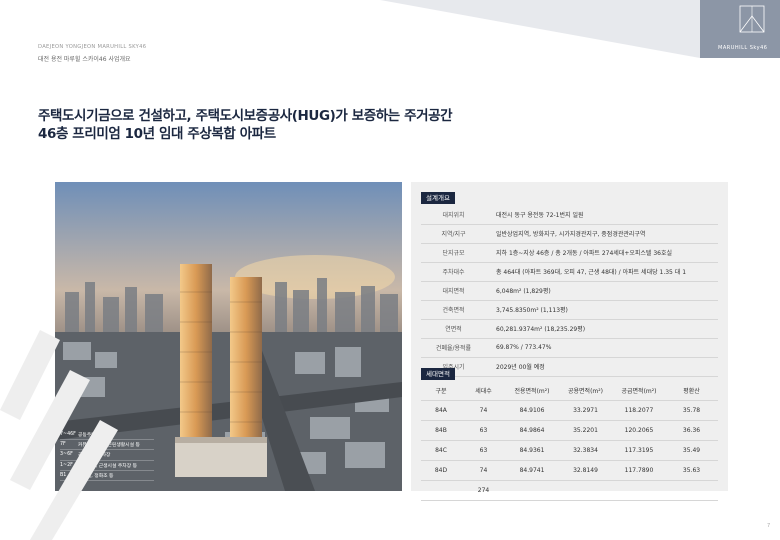 The height and width of the screenshot is (540, 780). Describe the element at coordinates (743, 48) in the screenshot. I see `brand-name: MARUHILL Sky46` at that location.